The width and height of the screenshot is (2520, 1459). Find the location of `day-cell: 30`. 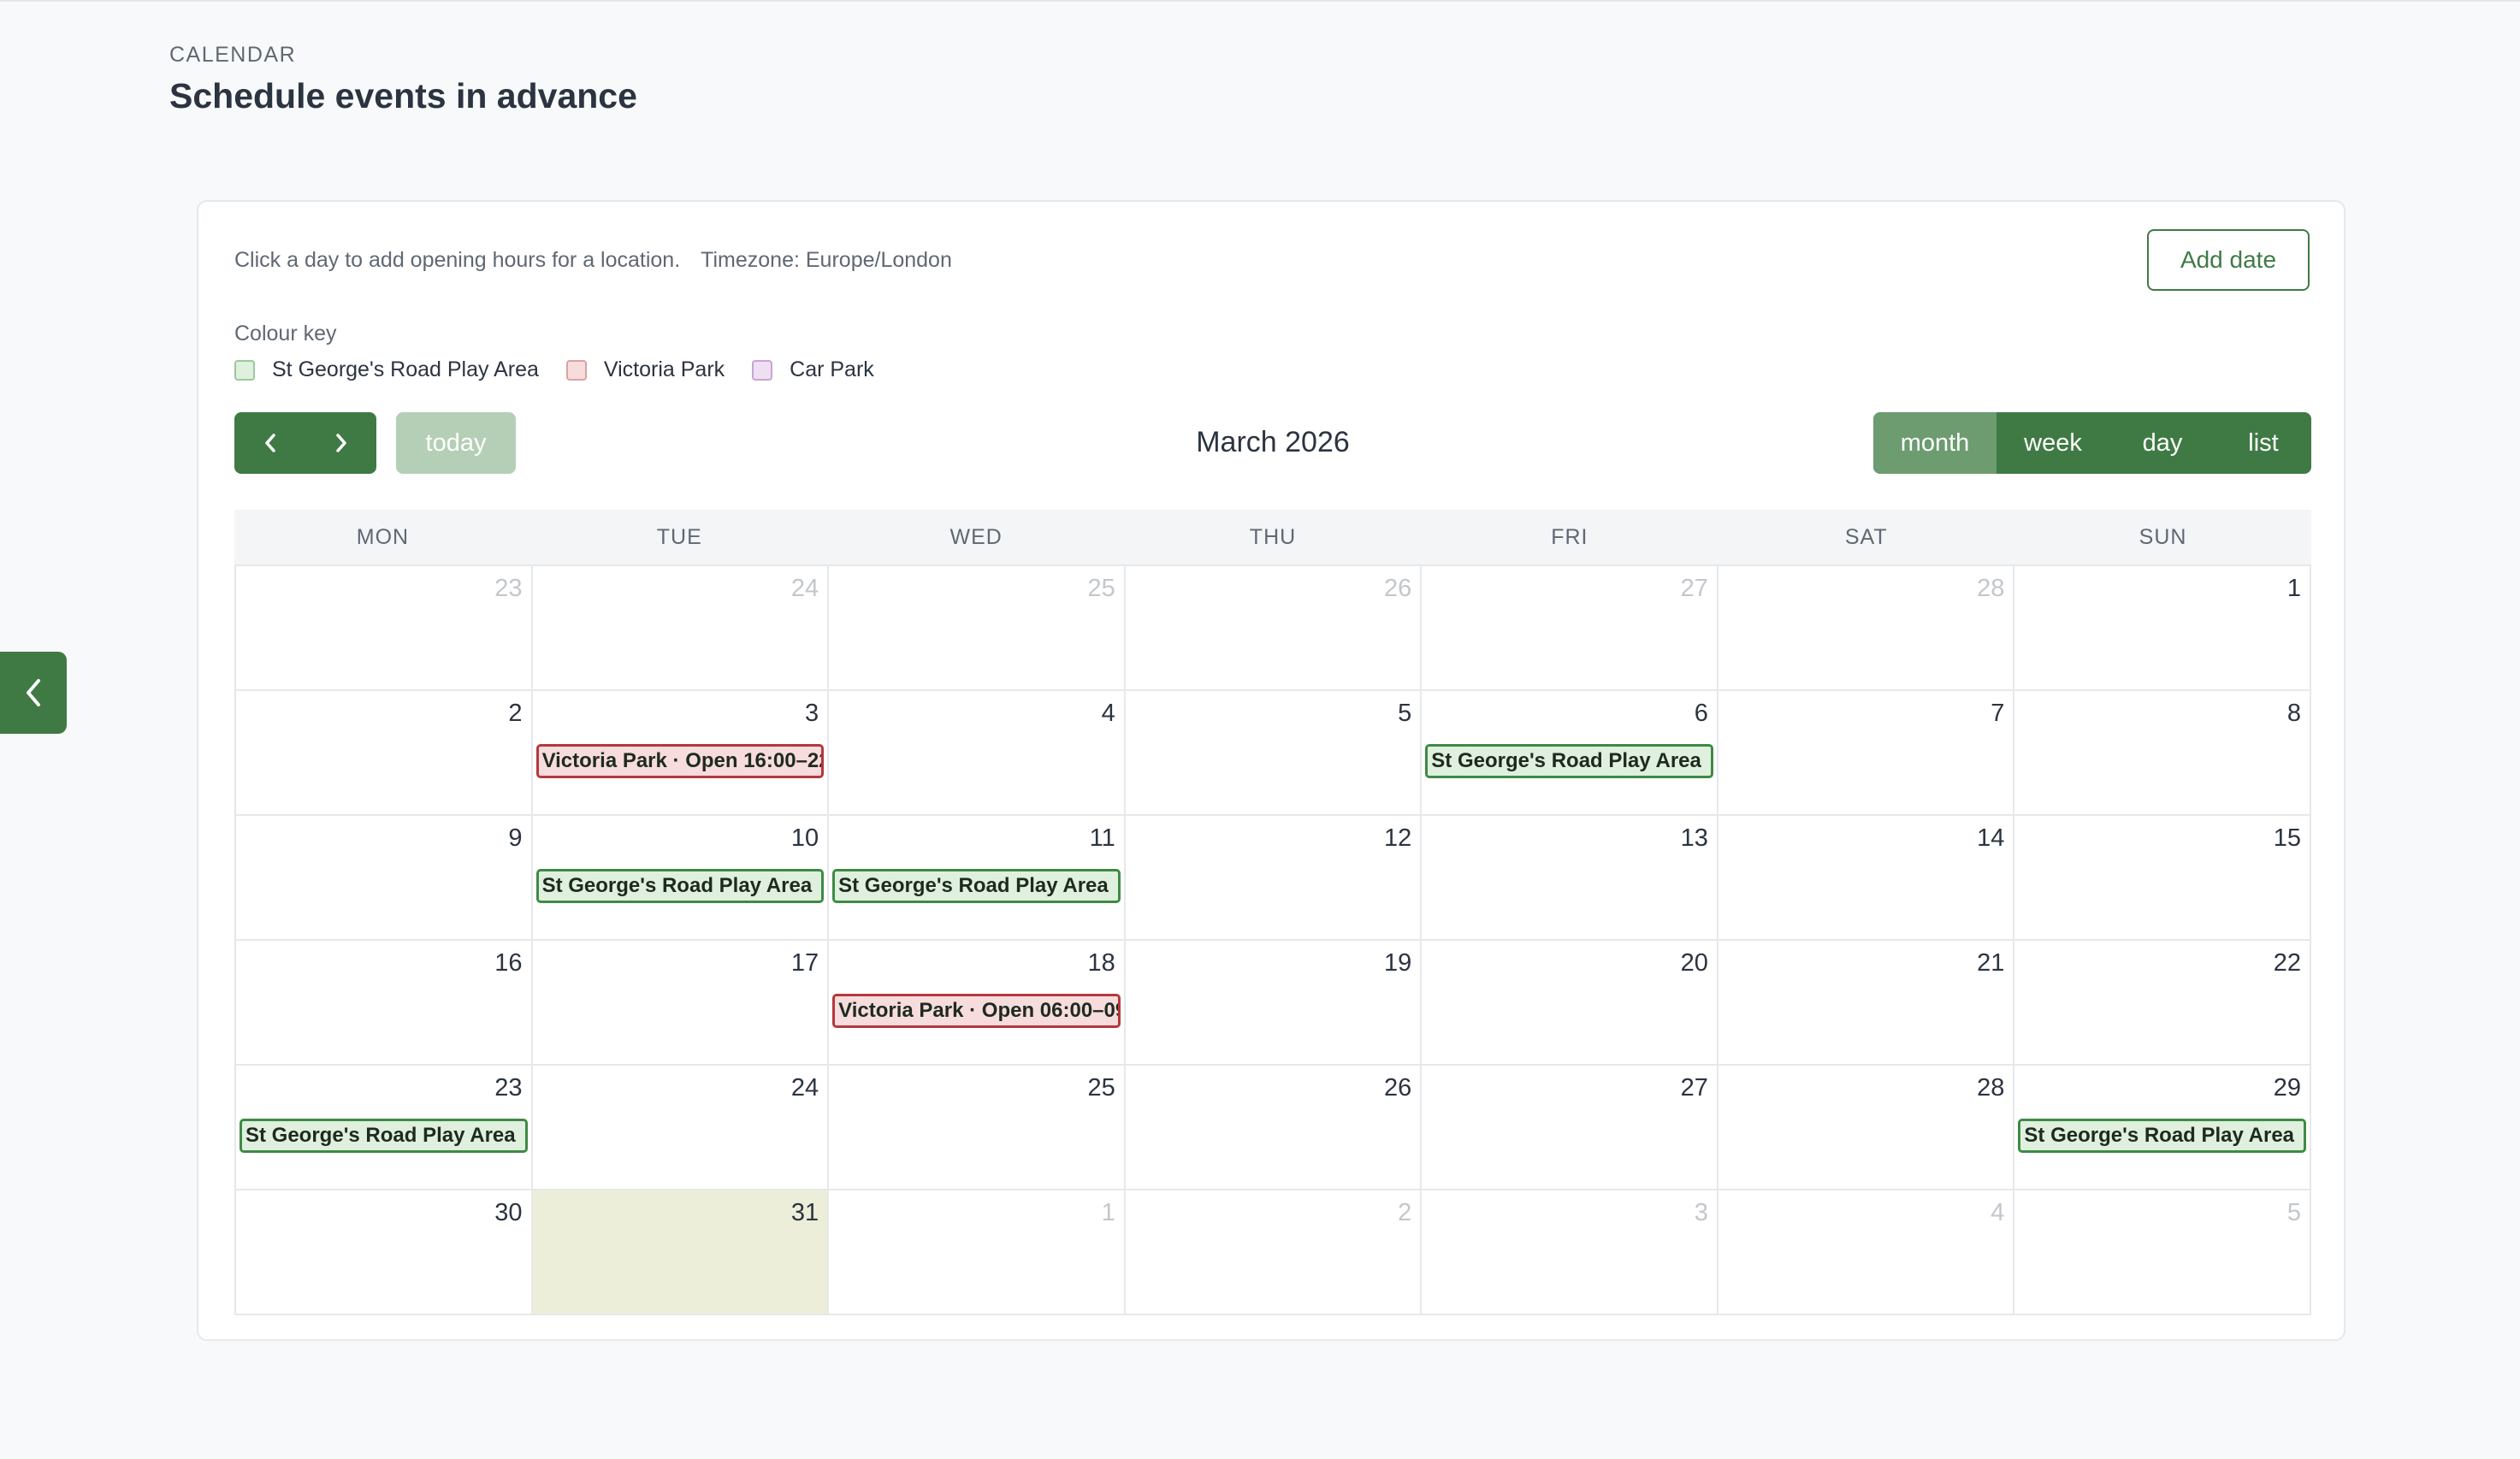

day-cell: 30 is located at coordinates (385, 1252).